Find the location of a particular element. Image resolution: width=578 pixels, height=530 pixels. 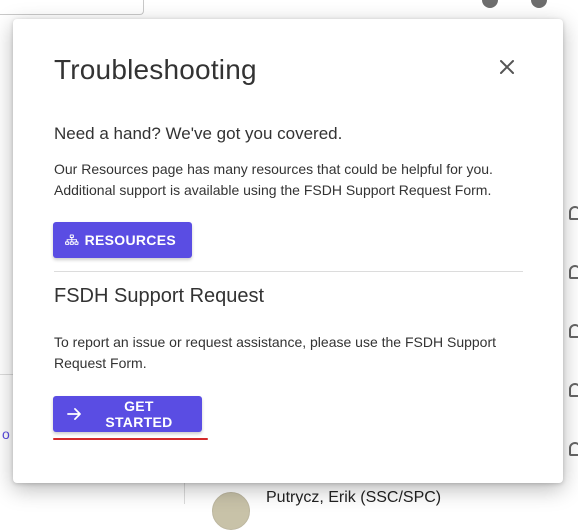

resources-button: RESOURCES is located at coordinates (122, 240).